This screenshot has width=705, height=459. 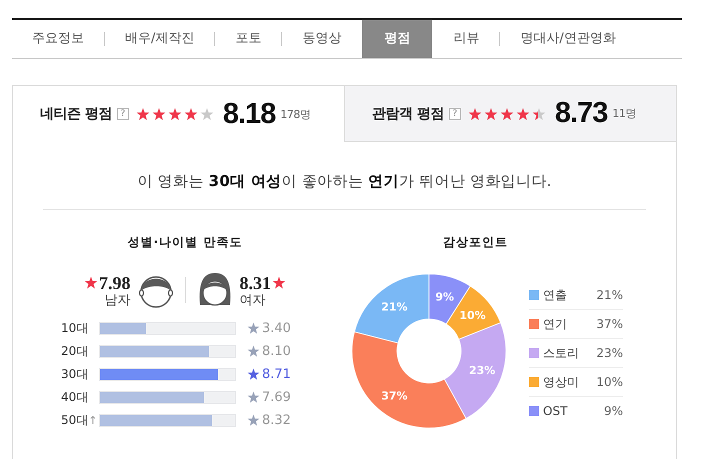 I want to click on slice-label: 9%, so click(x=444, y=297).